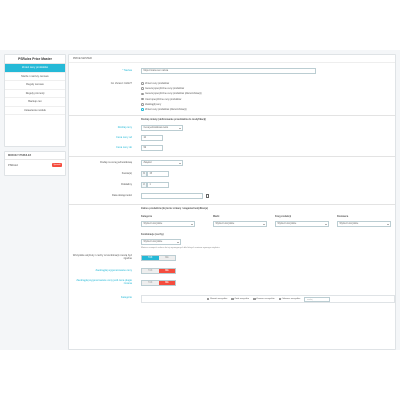 The image size is (400, 400). I want to click on page-title: Price Master, so click(232, 59).